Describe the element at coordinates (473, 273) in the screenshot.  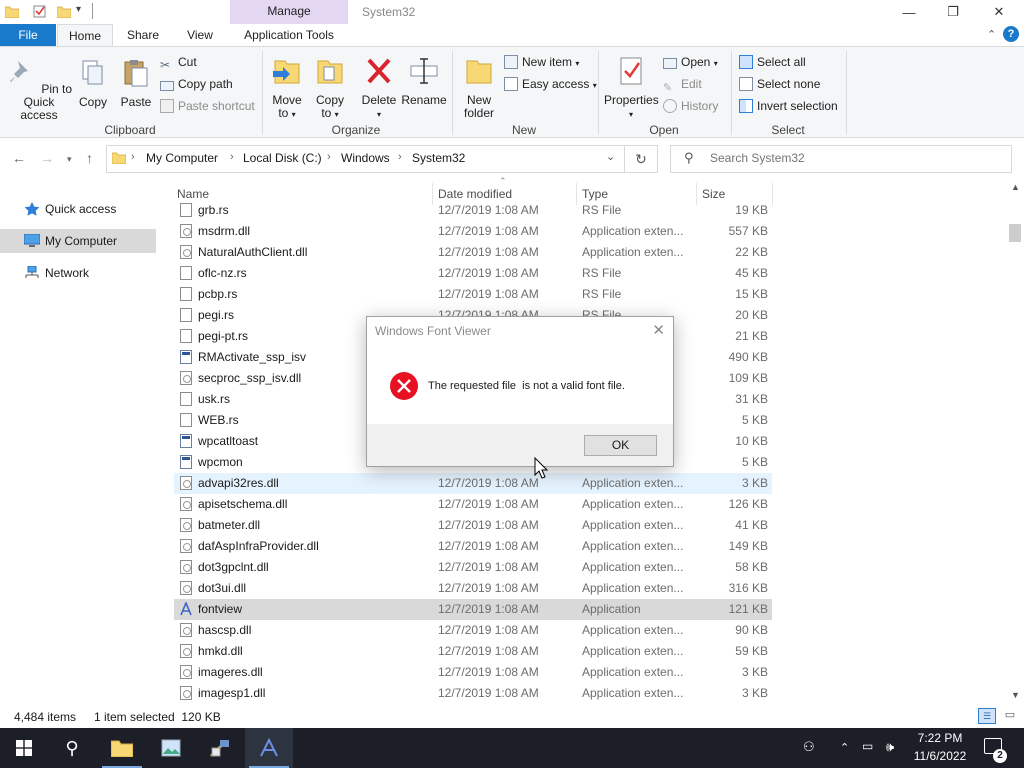
I see `file-row: oflc-nz.rs 12/7/2019 1:08 AM RS File 45 KB` at that location.